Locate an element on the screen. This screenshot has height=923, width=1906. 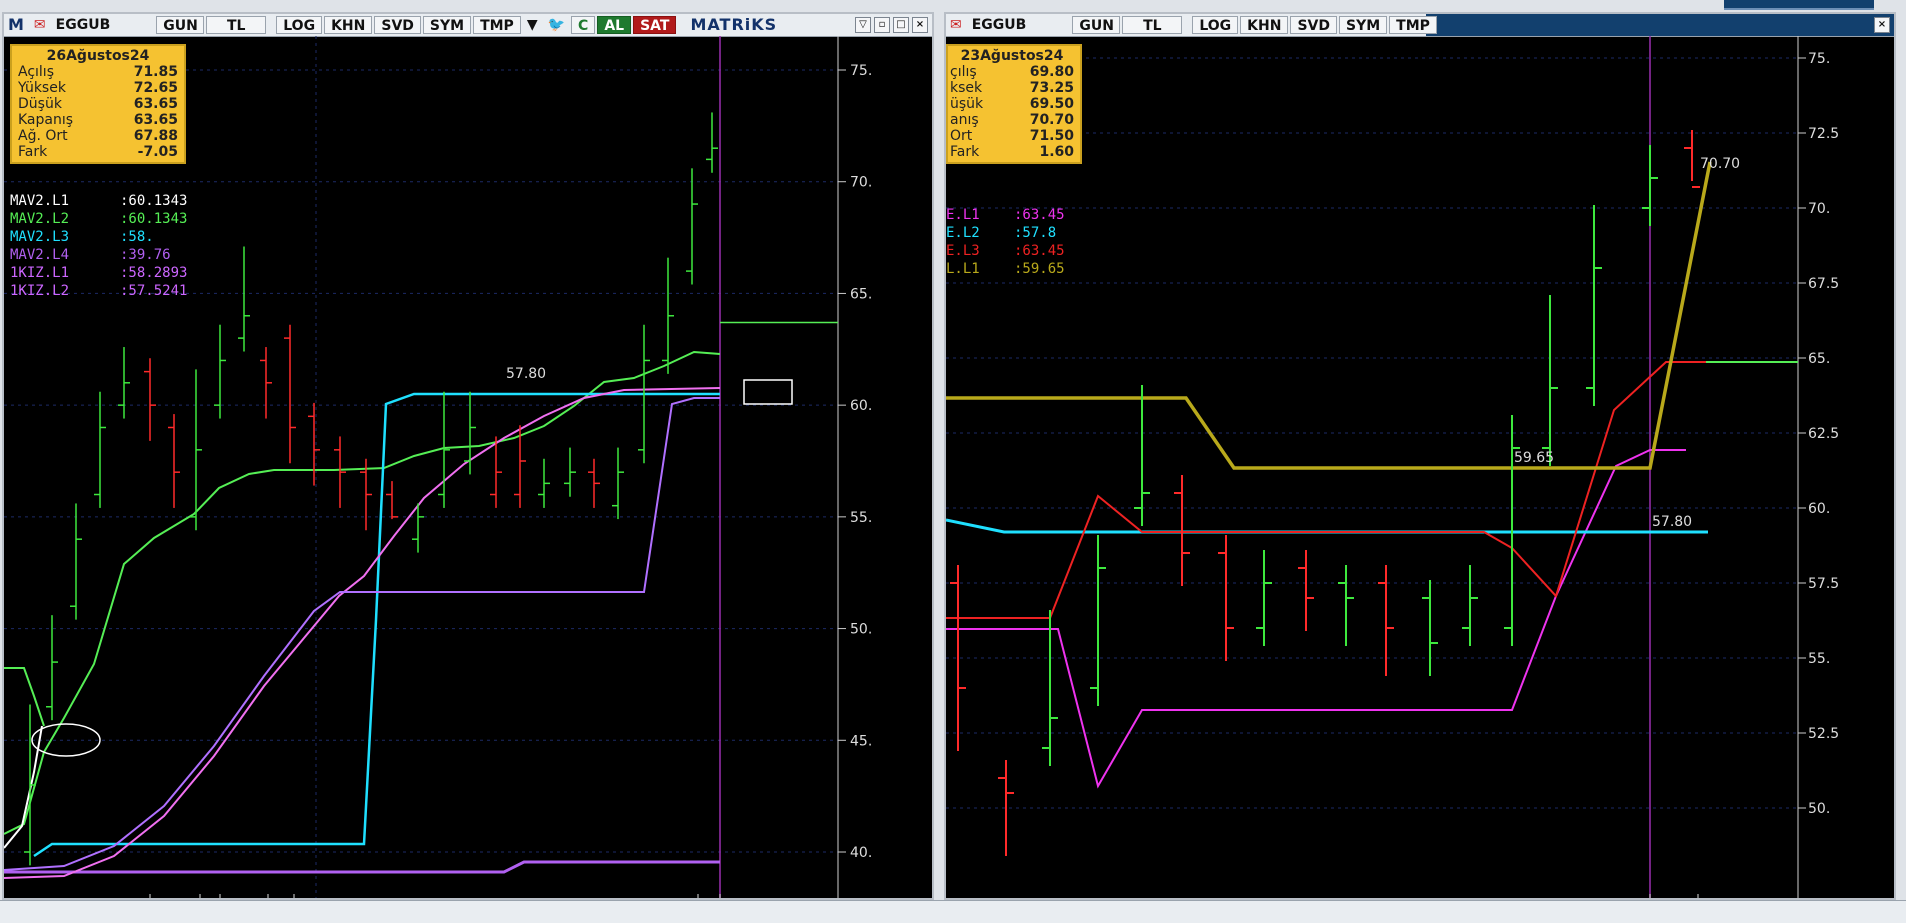
info-row: Düşük 63.65 is located at coordinates (98, 104).